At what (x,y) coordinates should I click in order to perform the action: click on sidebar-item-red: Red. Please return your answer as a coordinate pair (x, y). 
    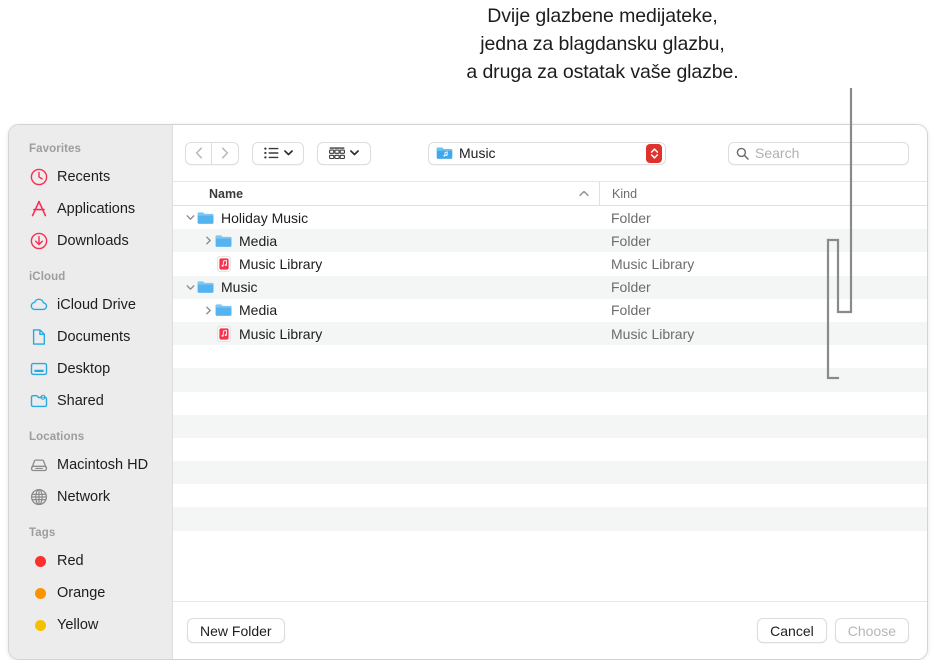
    Looking at the image, I should click on (90, 561).